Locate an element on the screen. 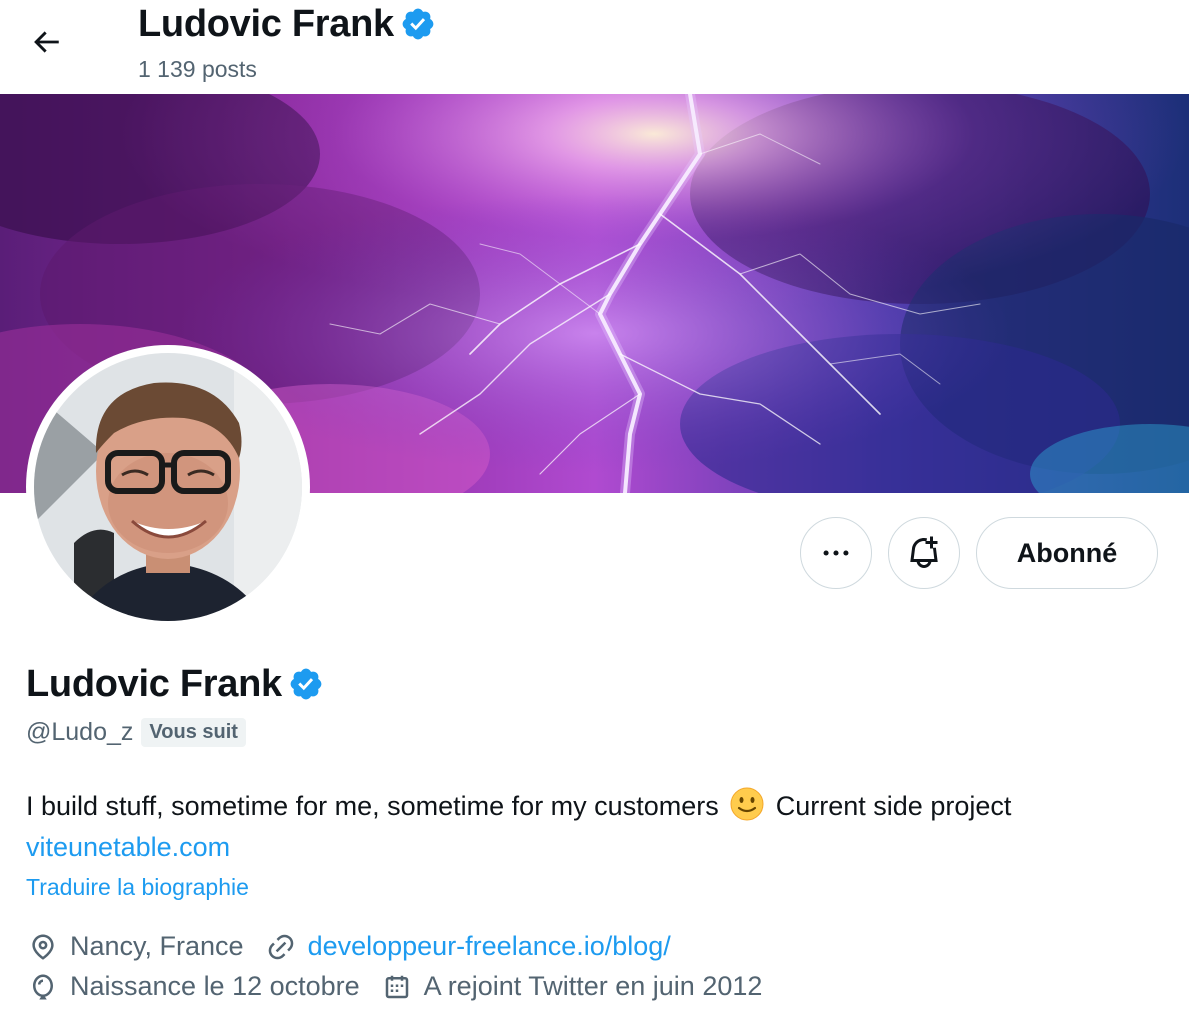 This screenshot has height=1023, width=1189. arrow-left-icon is located at coordinates (46, 42).